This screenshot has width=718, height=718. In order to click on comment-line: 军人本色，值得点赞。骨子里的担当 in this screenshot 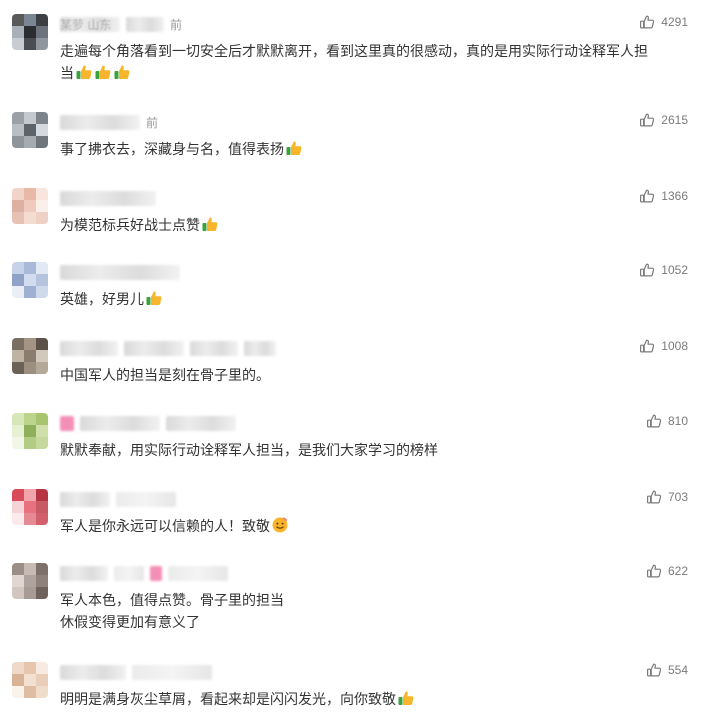, I will do `click(380, 600)`.